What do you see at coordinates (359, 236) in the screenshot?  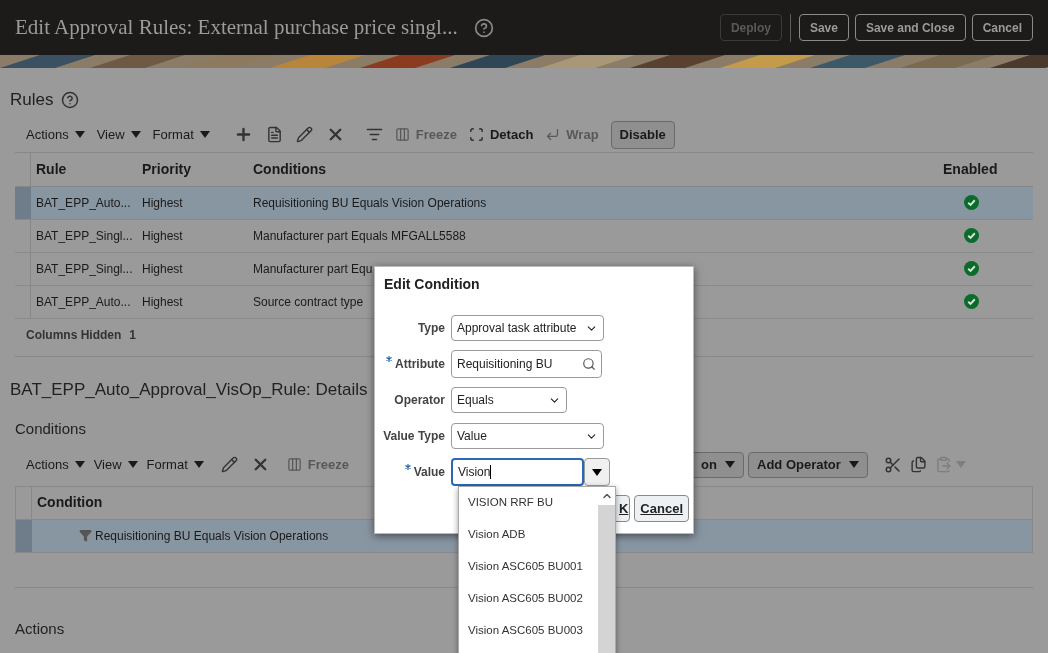 I see `table-cell-text: Manufacturer part Equals MFGALL5588` at bounding box center [359, 236].